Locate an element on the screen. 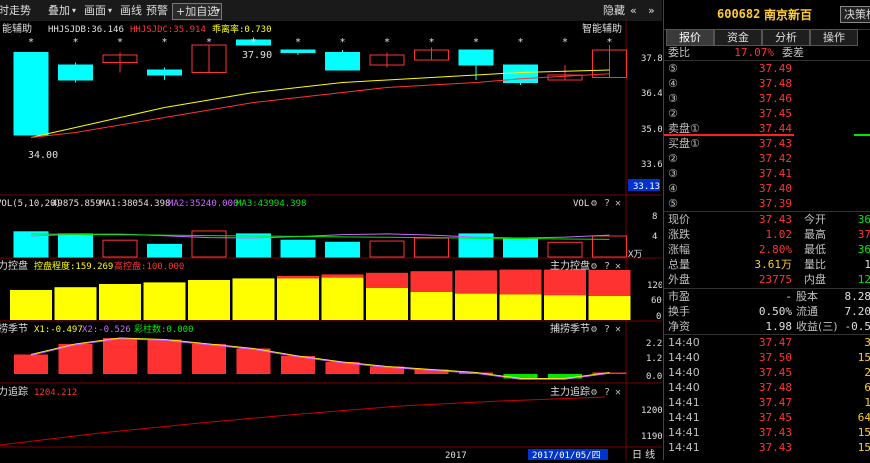  stat2-label: 流通 is located at coordinates (807, 311).